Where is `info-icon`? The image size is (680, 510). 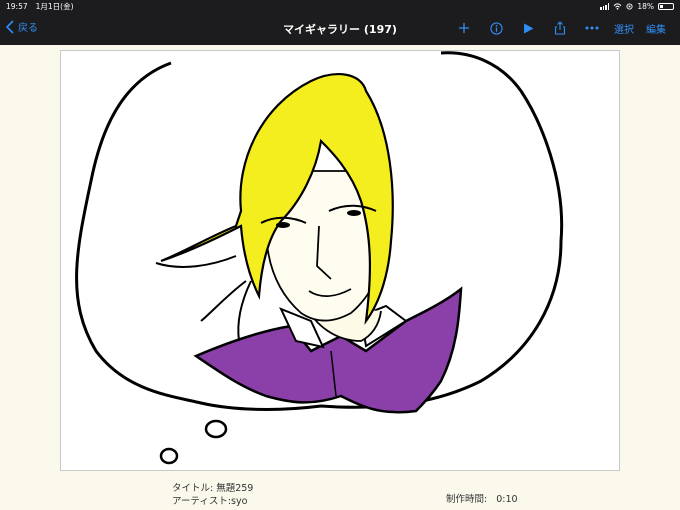
info-icon is located at coordinates (496, 28).